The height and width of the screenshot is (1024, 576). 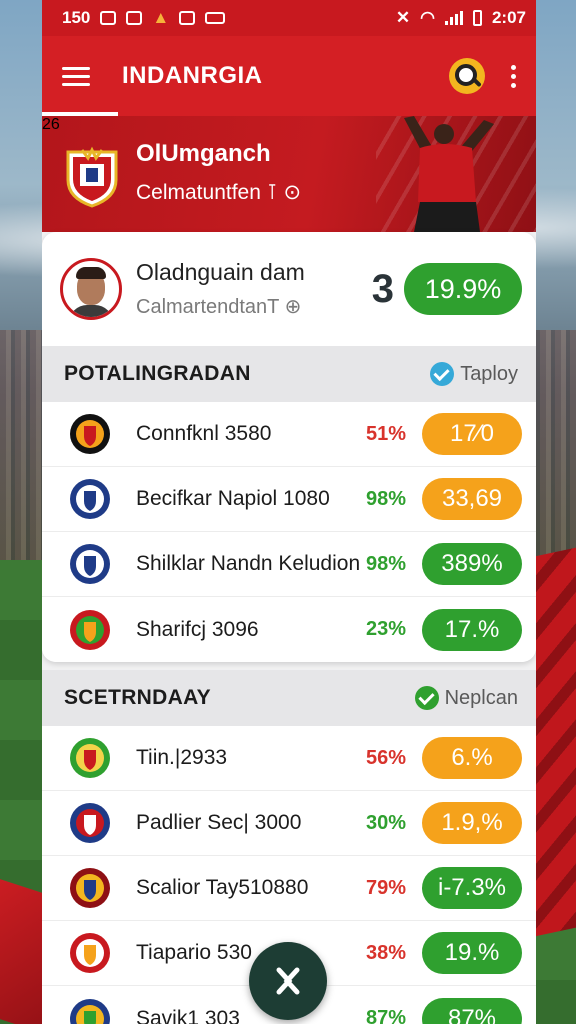 What do you see at coordinates (472, 499) in the screenshot?
I see `score-badge: 33,69` at bounding box center [472, 499].